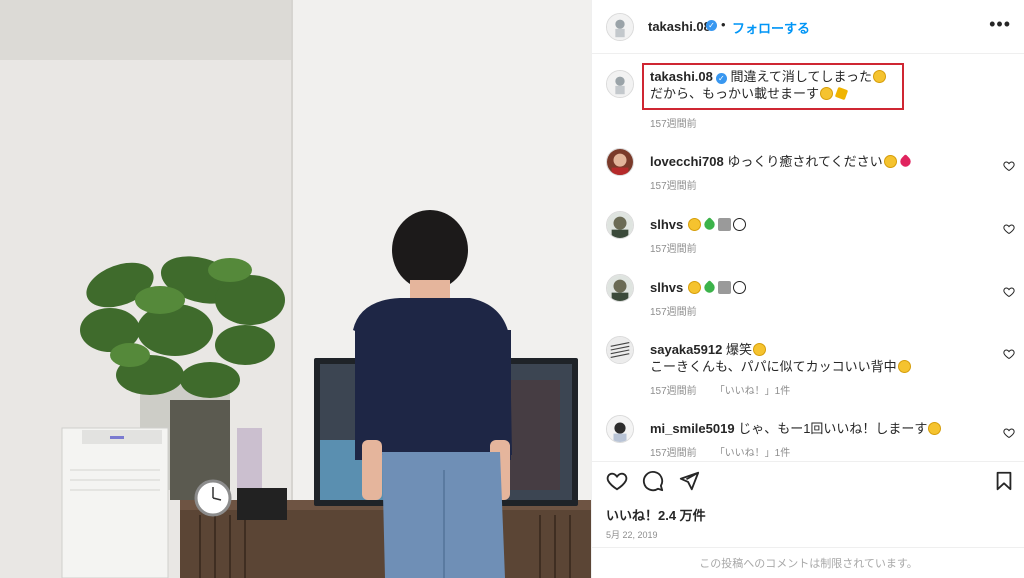  What do you see at coordinates (841, 93) in the screenshot?
I see `sparkle-emoji-icon` at bounding box center [841, 93].